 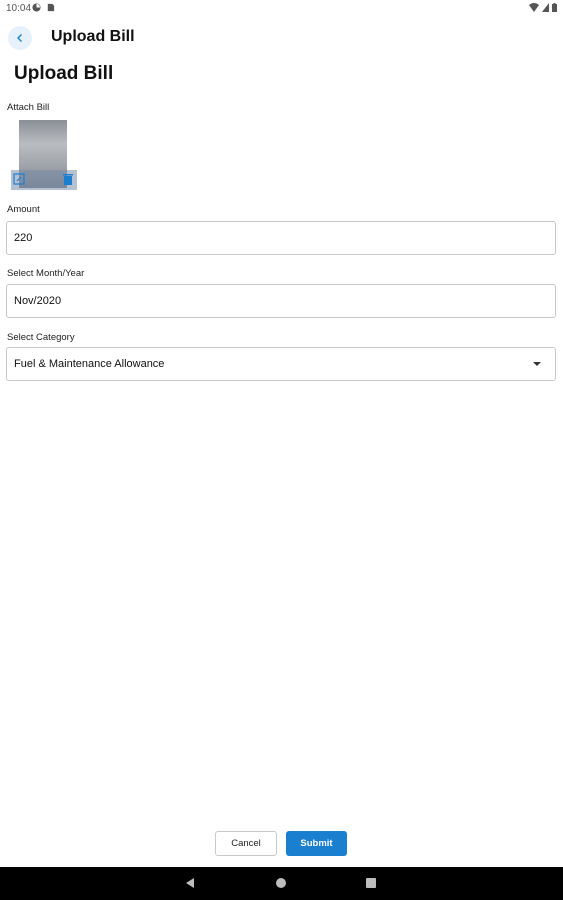 I want to click on dropdown-arrow-icon, so click(x=537, y=364).